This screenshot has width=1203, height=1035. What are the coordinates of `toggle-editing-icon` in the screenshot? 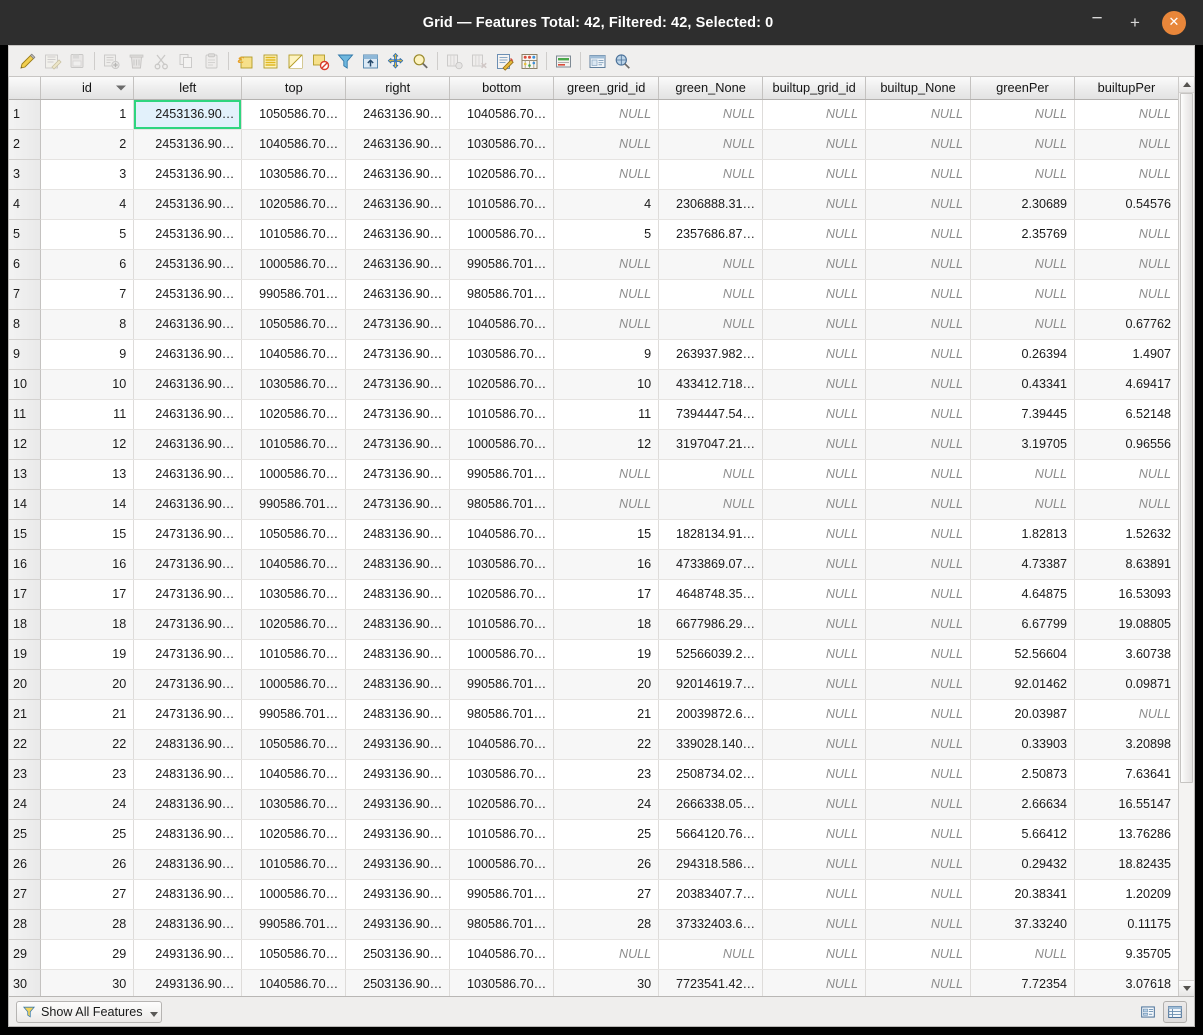 It's located at (27, 61).